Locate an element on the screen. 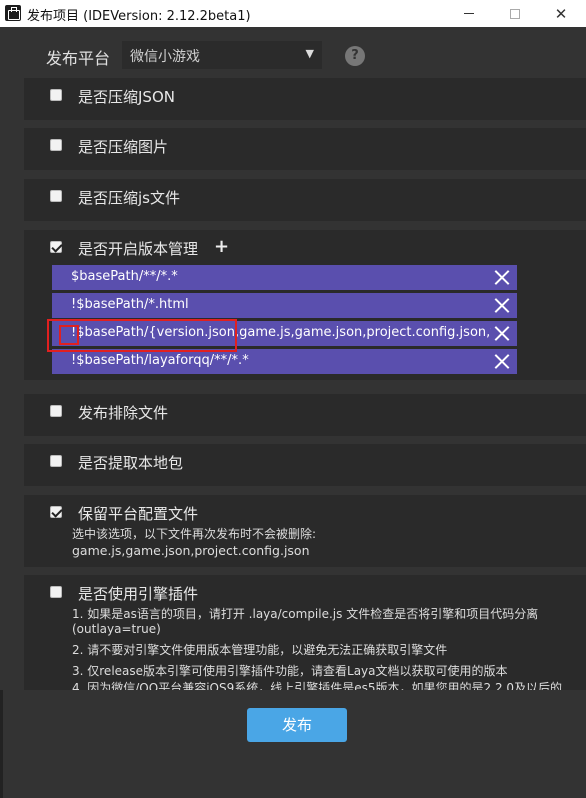 The height and width of the screenshot is (798, 586). exclude-files-checkbox is located at coordinates (56, 411).